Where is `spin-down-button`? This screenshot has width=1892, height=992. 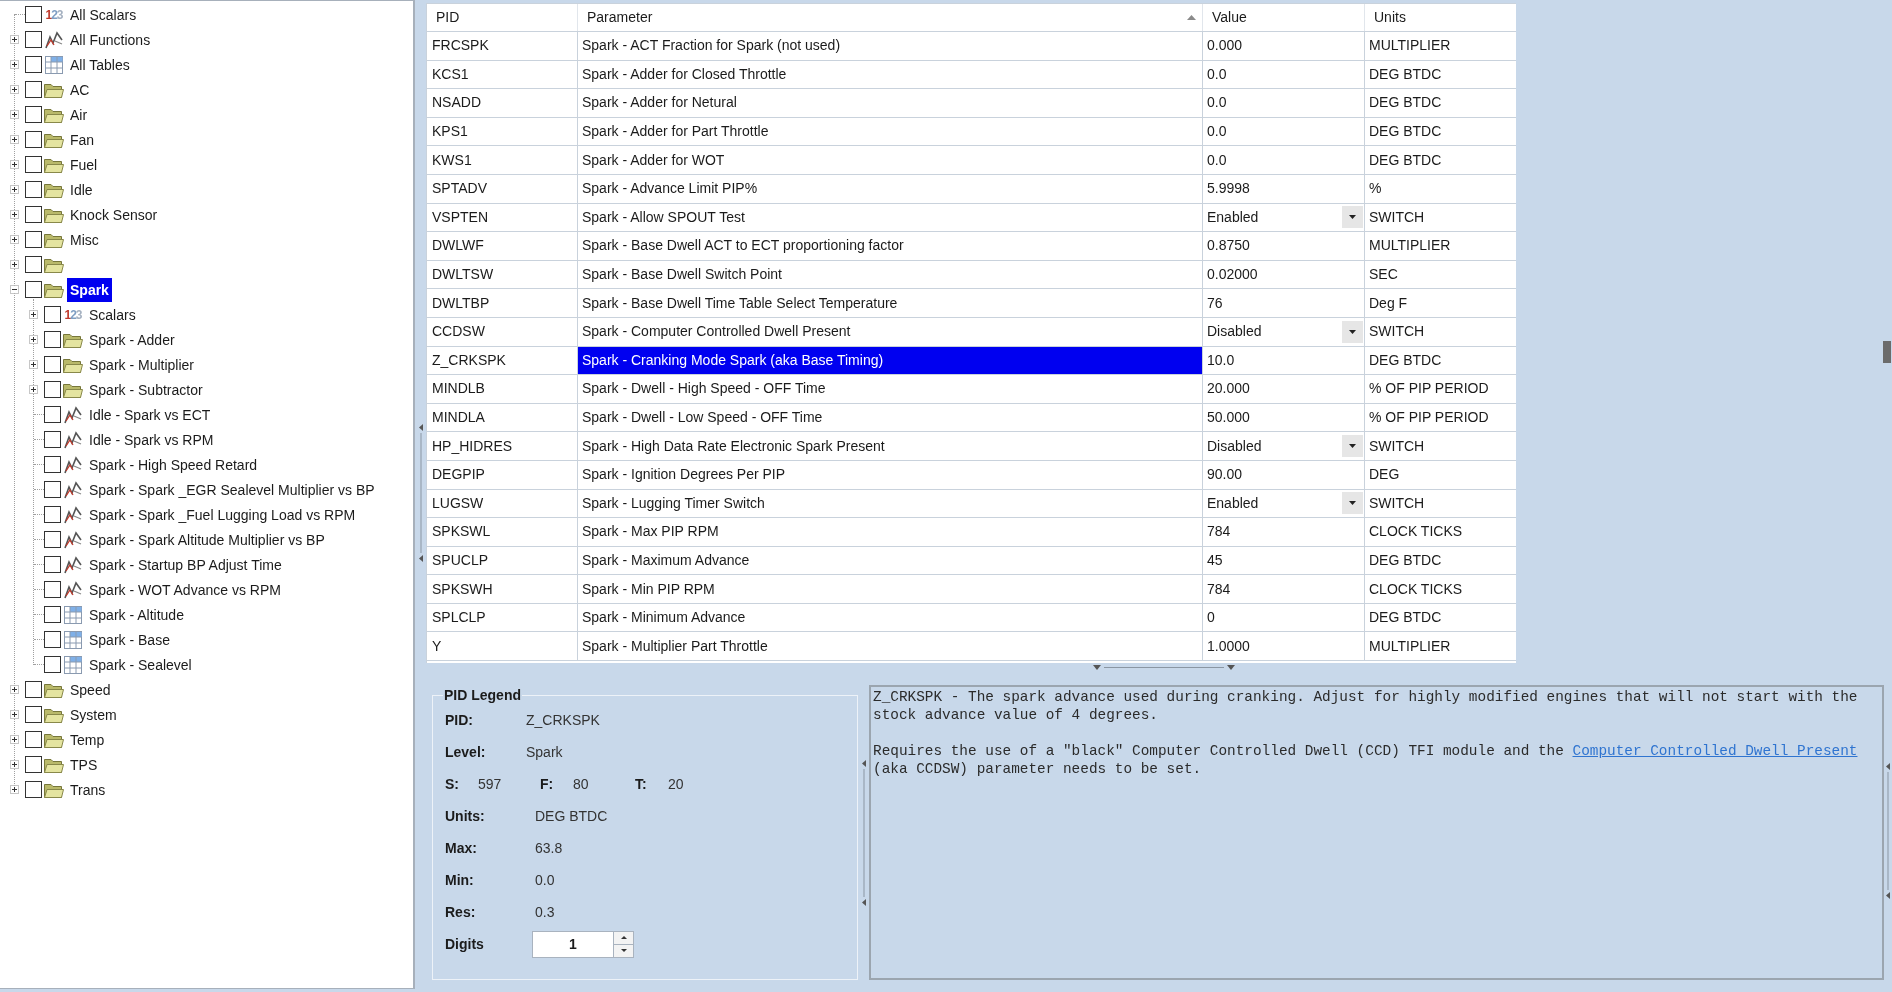 spin-down-button is located at coordinates (624, 951).